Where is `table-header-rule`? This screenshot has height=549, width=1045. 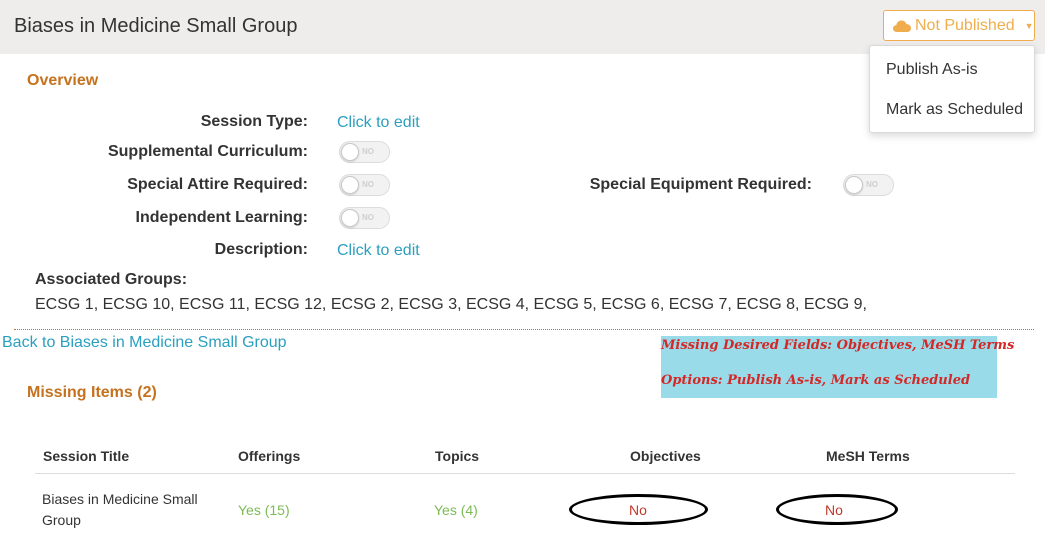 table-header-rule is located at coordinates (525, 473).